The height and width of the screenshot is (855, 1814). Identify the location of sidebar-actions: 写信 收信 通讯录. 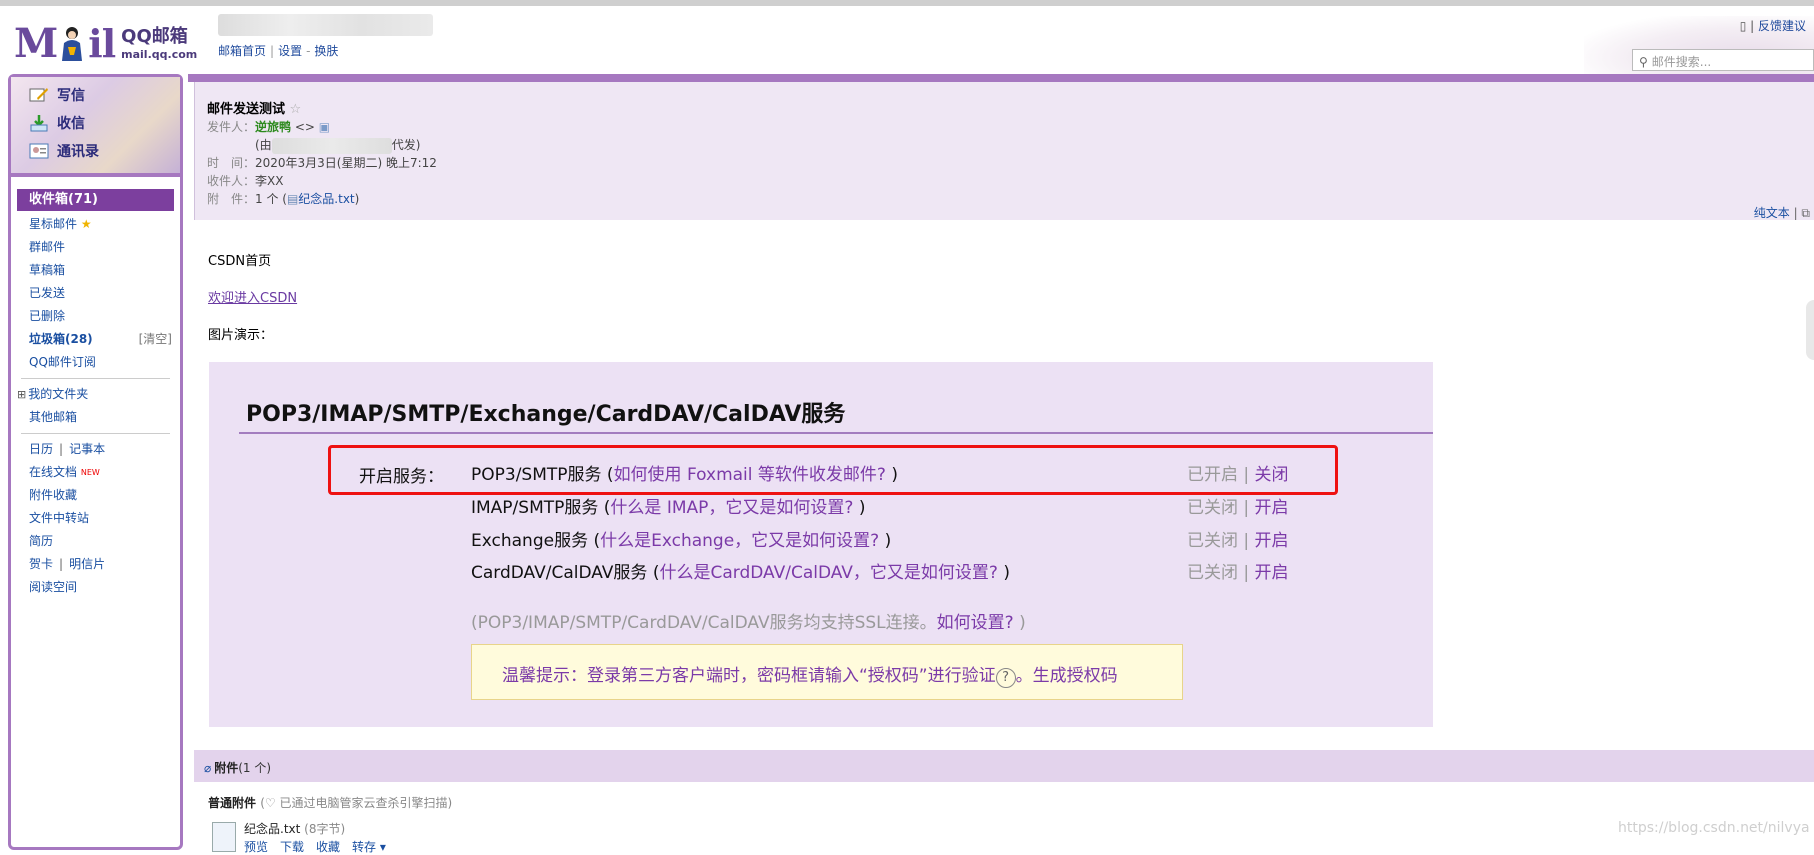
(95, 127).